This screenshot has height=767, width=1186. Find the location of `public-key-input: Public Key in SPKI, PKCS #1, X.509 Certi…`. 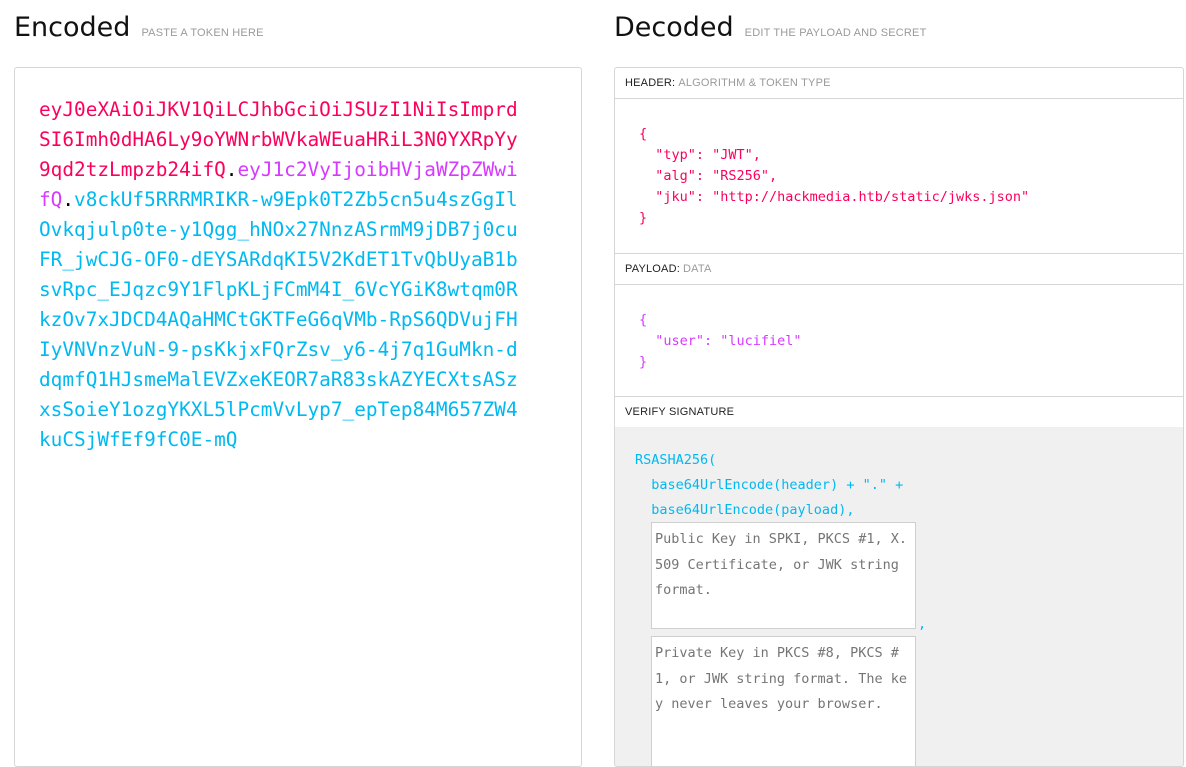

public-key-input: Public Key in SPKI, PKCS #1, X.509 Certi… is located at coordinates (783, 575).